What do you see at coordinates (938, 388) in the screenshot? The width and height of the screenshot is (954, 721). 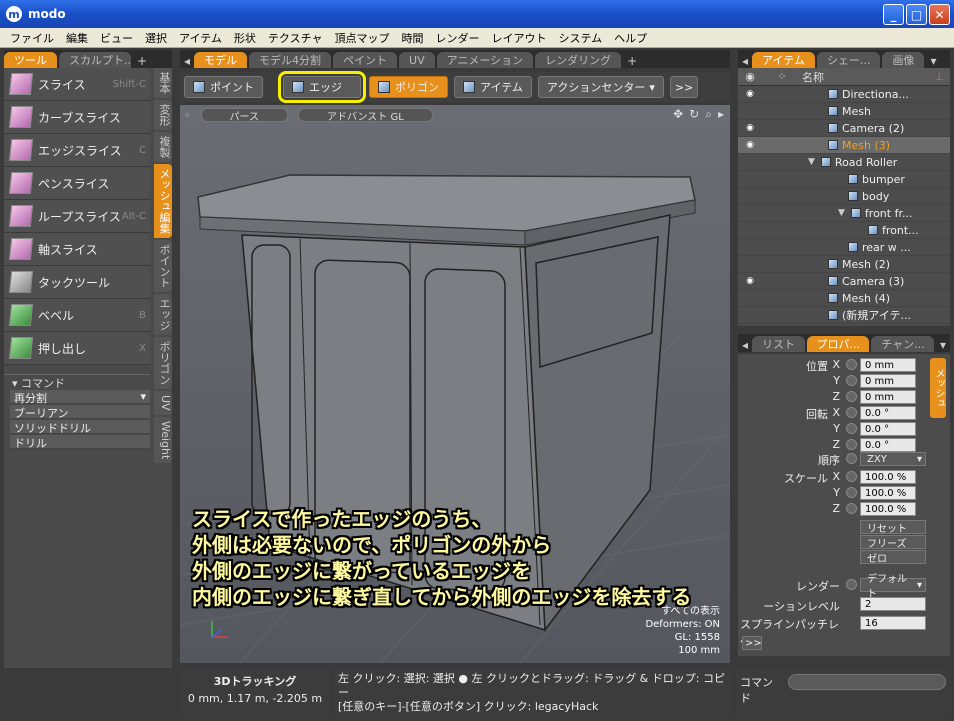 I see `vtab-mesh: メッシュ` at bounding box center [938, 388].